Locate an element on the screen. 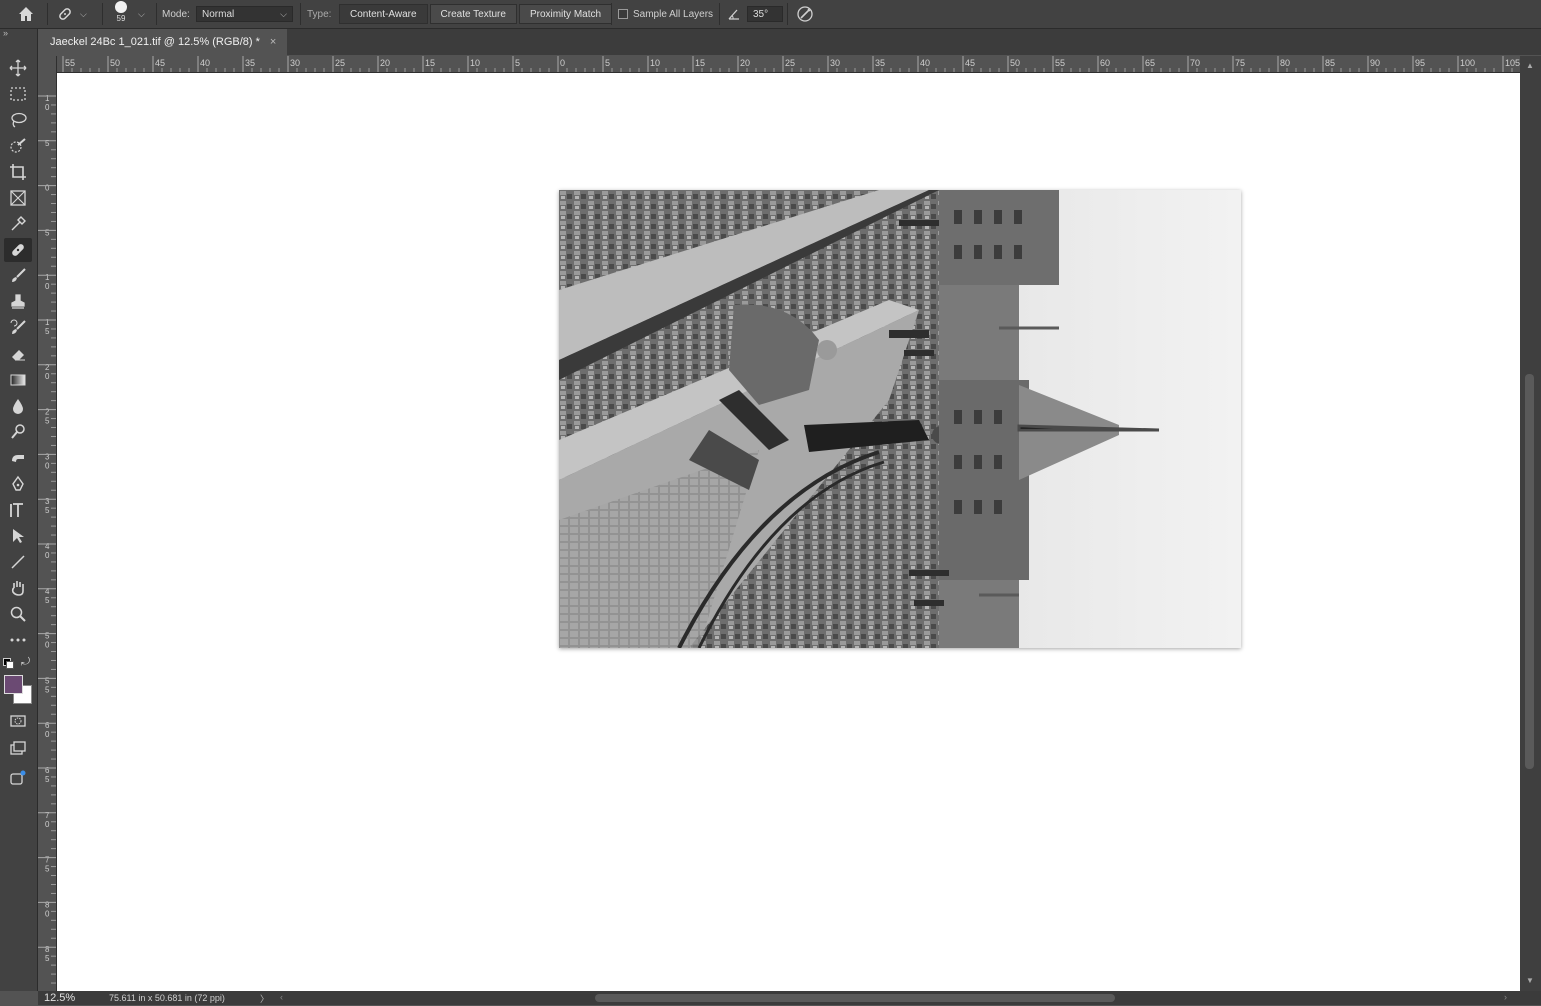  collapse-panel-icon: » is located at coordinates (5, 33).